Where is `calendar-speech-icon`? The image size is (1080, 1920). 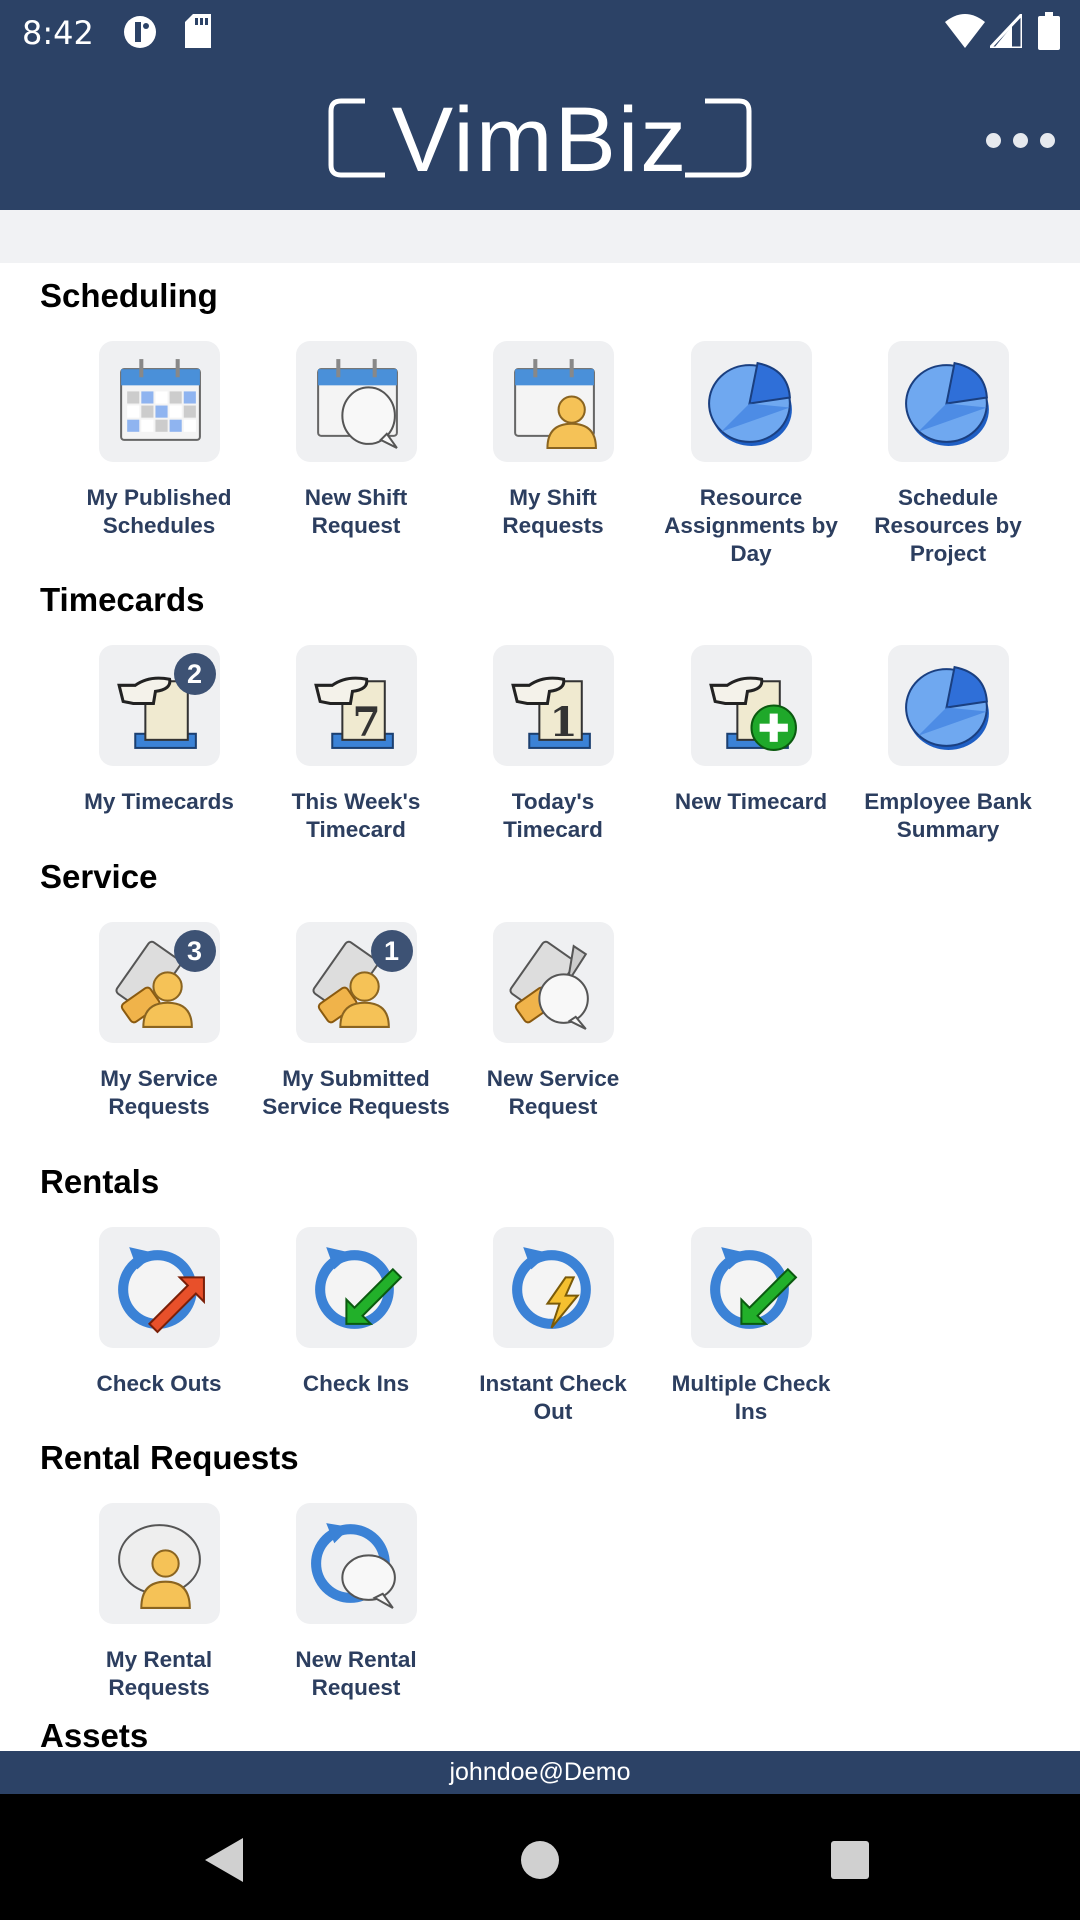
calendar-speech-icon is located at coordinates (357, 404).